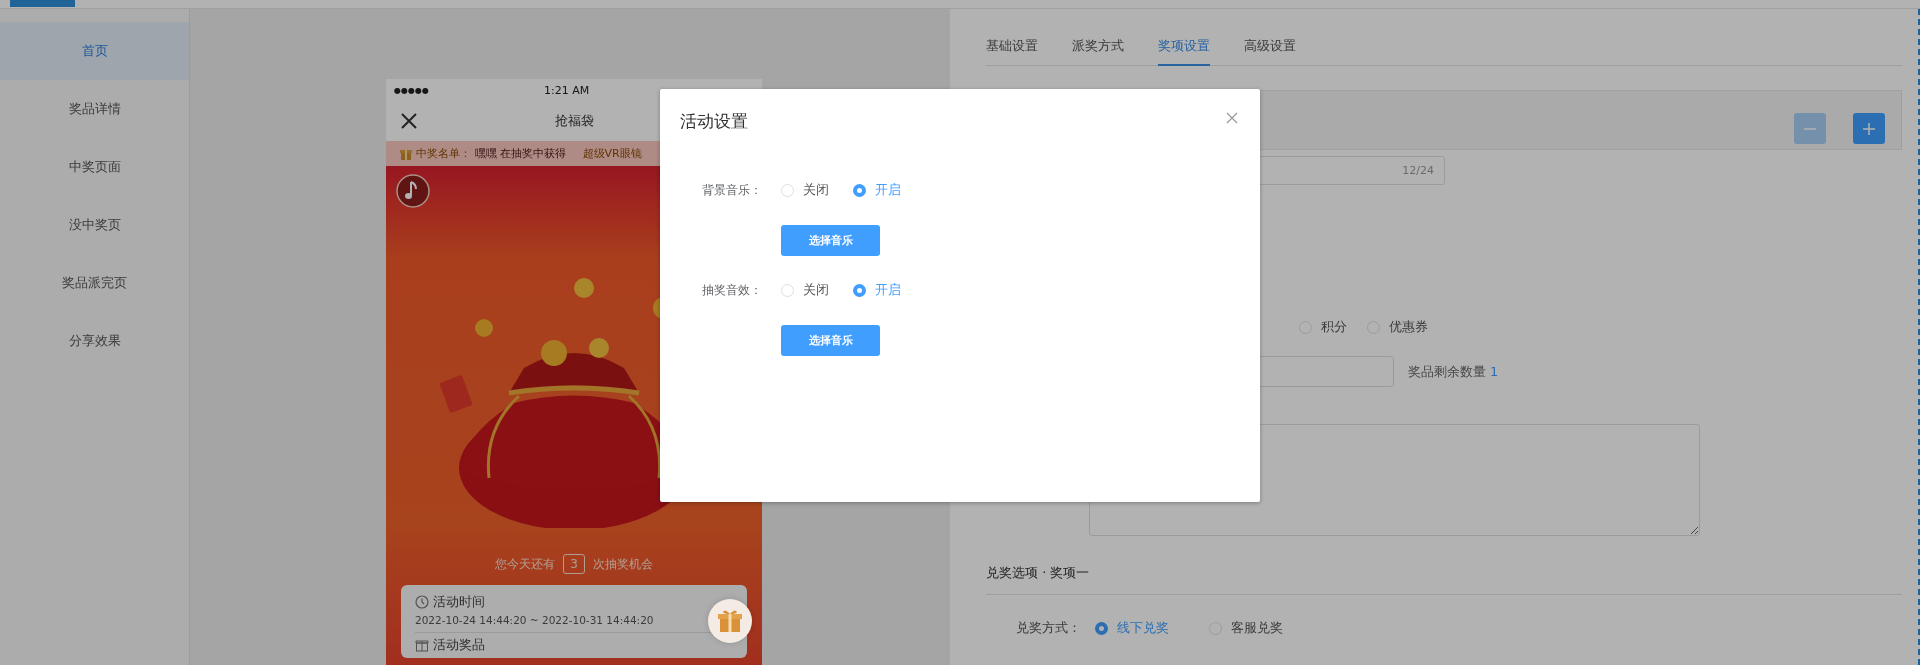 The width and height of the screenshot is (1920, 665). I want to click on remaining-count: 1, so click(1494, 371).